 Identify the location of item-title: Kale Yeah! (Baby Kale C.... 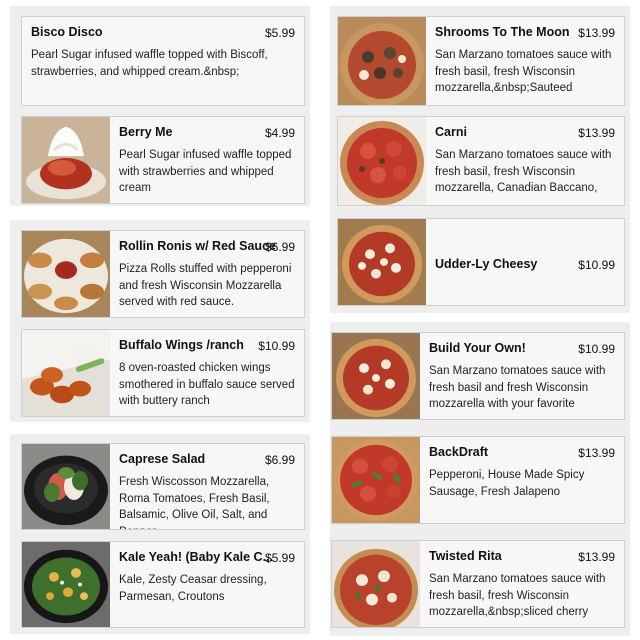
(196, 557).